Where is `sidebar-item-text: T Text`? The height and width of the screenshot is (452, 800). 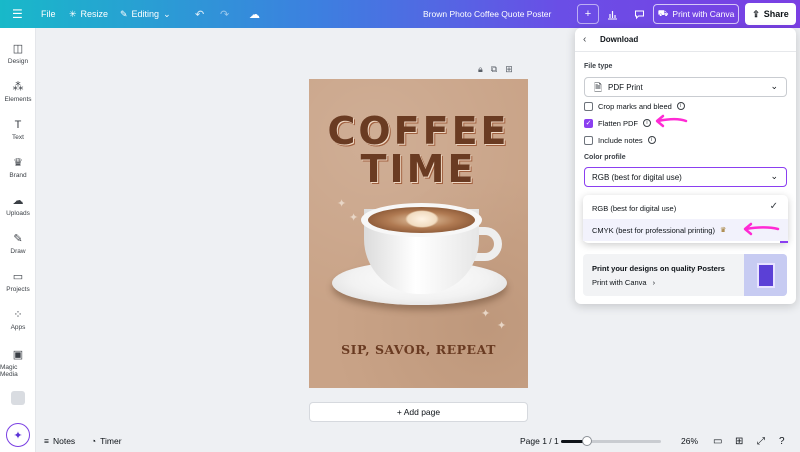 sidebar-item-text: T Text is located at coordinates (18, 130).